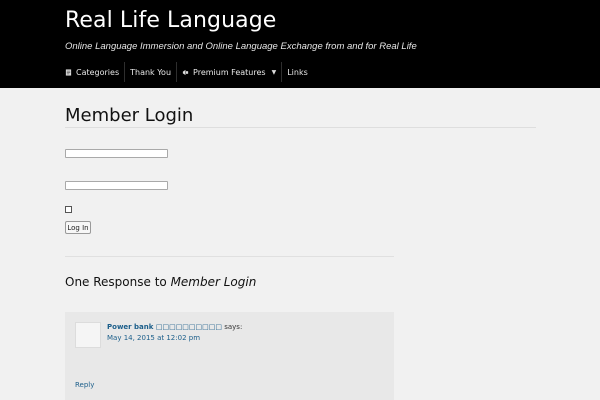 The height and width of the screenshot is (400, 600). I want to click on nav-item-thank-you: Thank You, so click(151, 72).